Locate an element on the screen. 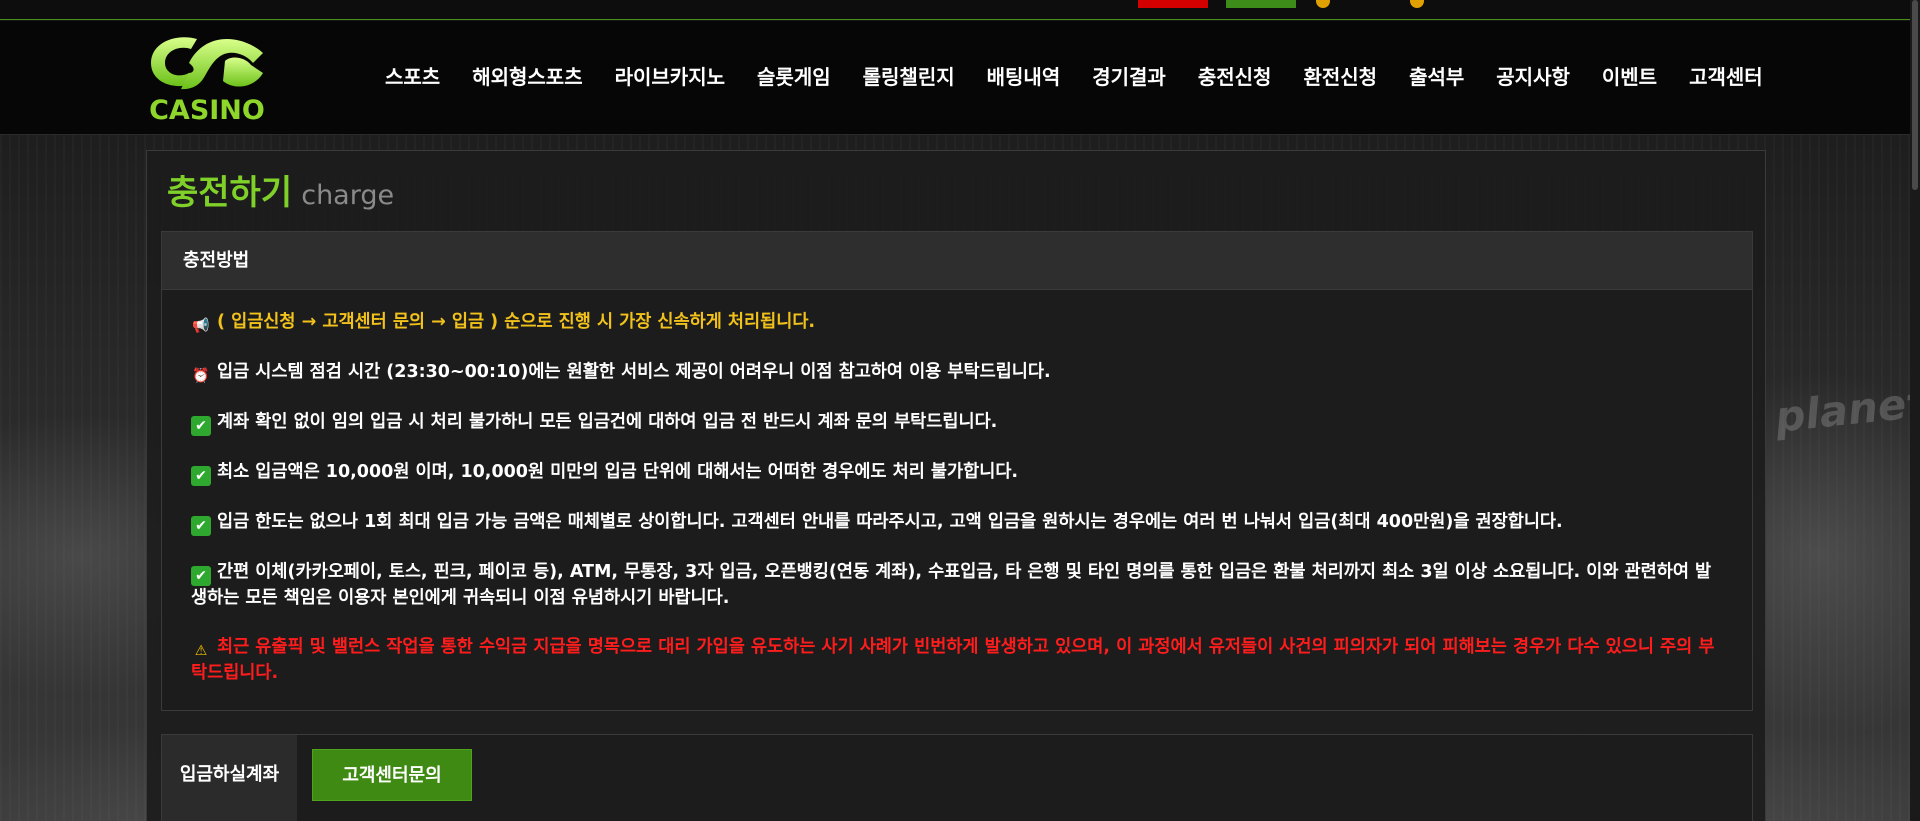  megaphone-icon: 📢 is located at coordinates (201, 326).